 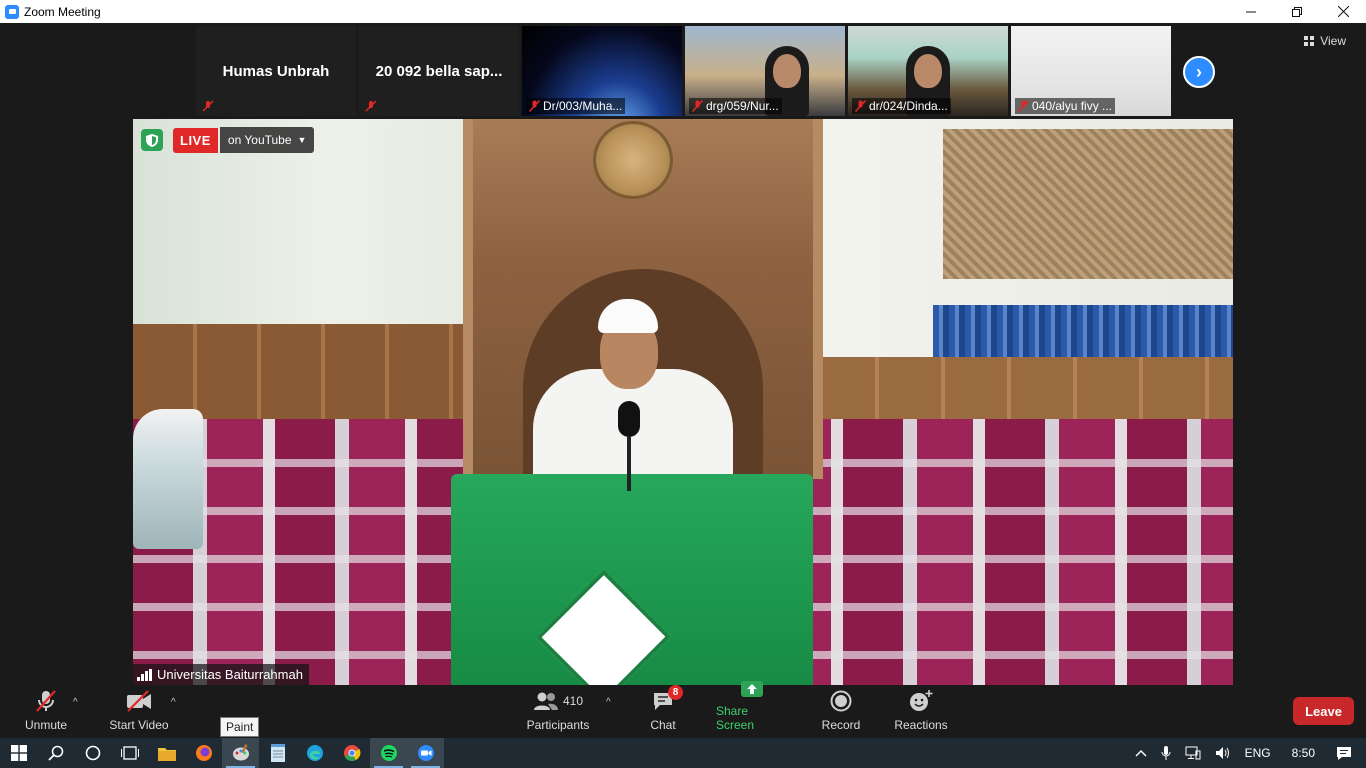 I want to click on taskbar-tooltip: Paint, so click(x=240, y=727).